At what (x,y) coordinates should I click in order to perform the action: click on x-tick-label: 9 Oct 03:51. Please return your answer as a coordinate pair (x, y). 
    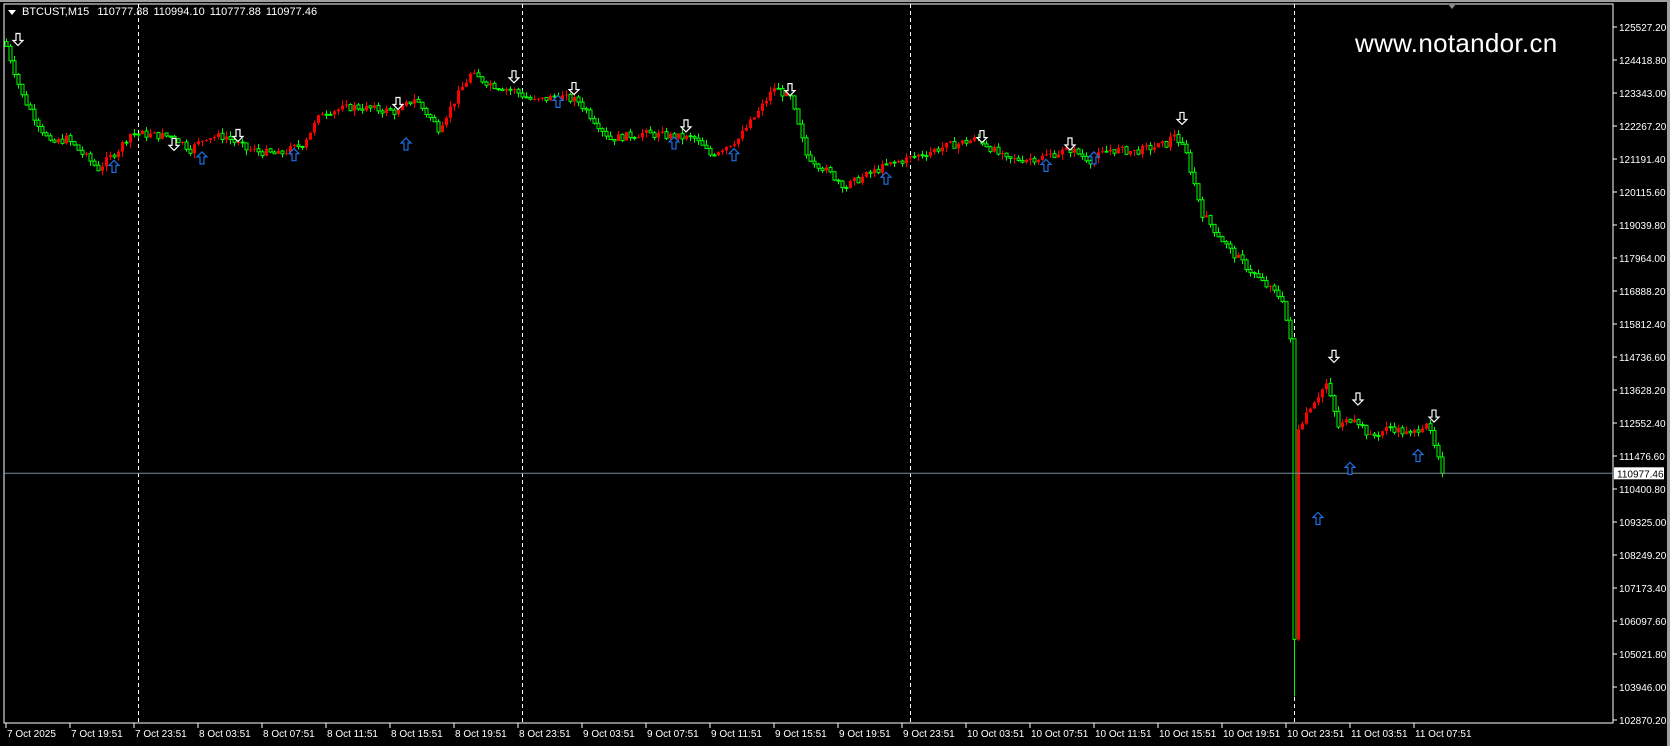
    Looking at the image, I should click on (609, 734).